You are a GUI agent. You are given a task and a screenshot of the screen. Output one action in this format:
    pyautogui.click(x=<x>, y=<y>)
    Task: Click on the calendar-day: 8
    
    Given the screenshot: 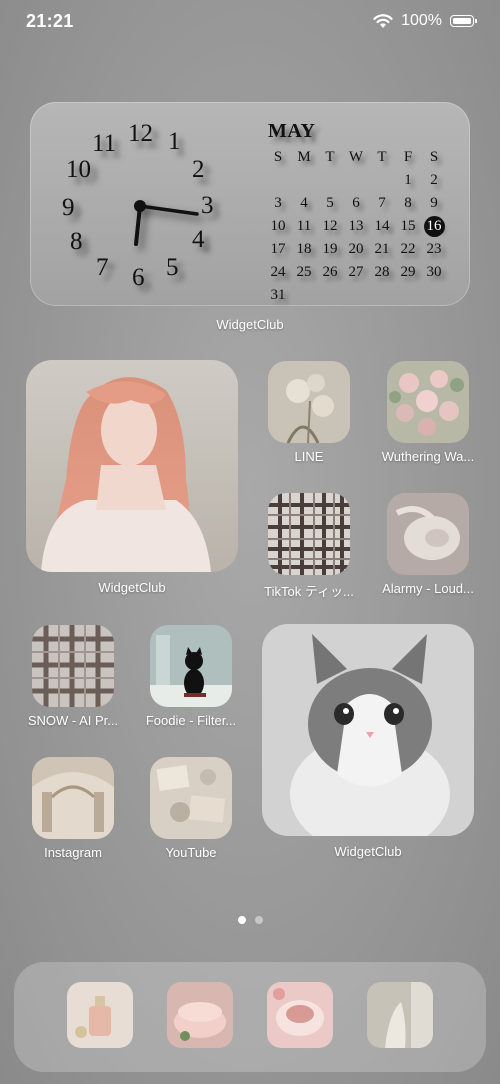 What is the action you would take?
    pyautogui.click(x=408, y=203)
    